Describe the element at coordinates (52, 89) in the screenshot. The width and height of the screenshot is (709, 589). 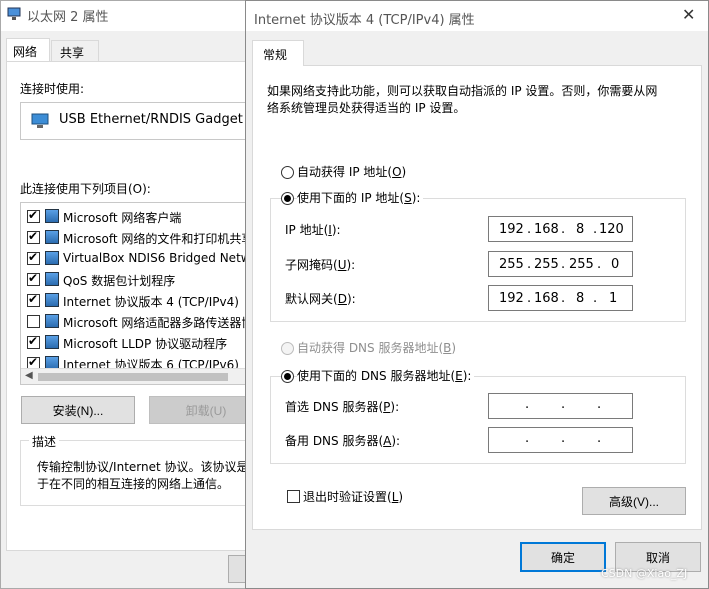
I see `connect-using-label: 连接时使用:` at that location.